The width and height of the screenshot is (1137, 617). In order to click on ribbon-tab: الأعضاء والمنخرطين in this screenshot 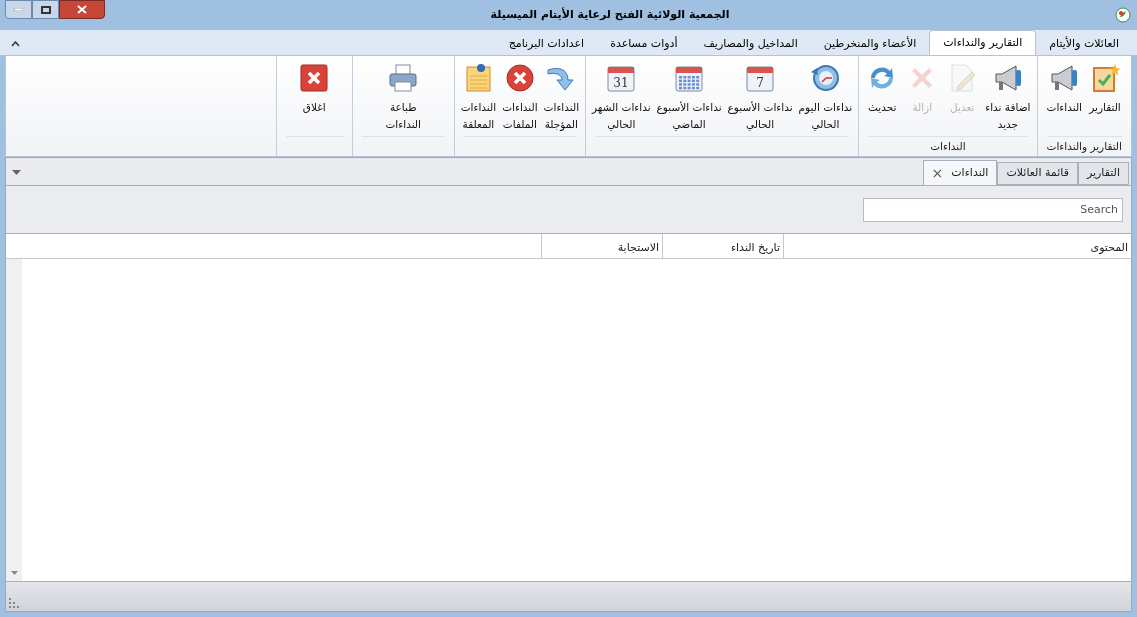, I will do `click(870, 44)`.